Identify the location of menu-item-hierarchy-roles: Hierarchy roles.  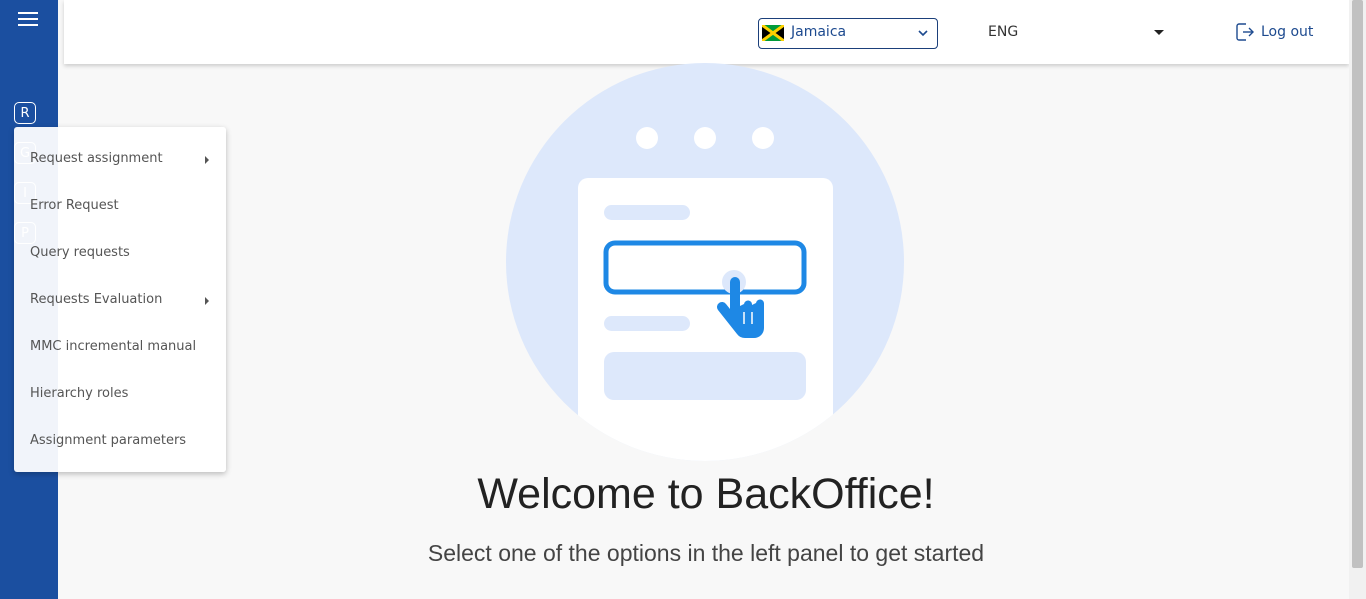
(120, 395).